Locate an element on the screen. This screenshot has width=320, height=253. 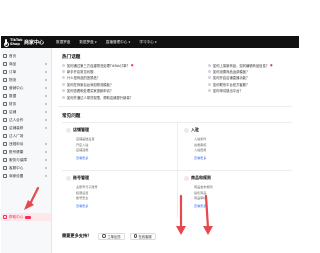
annotation-arrows is located at coordinates (118, 210).